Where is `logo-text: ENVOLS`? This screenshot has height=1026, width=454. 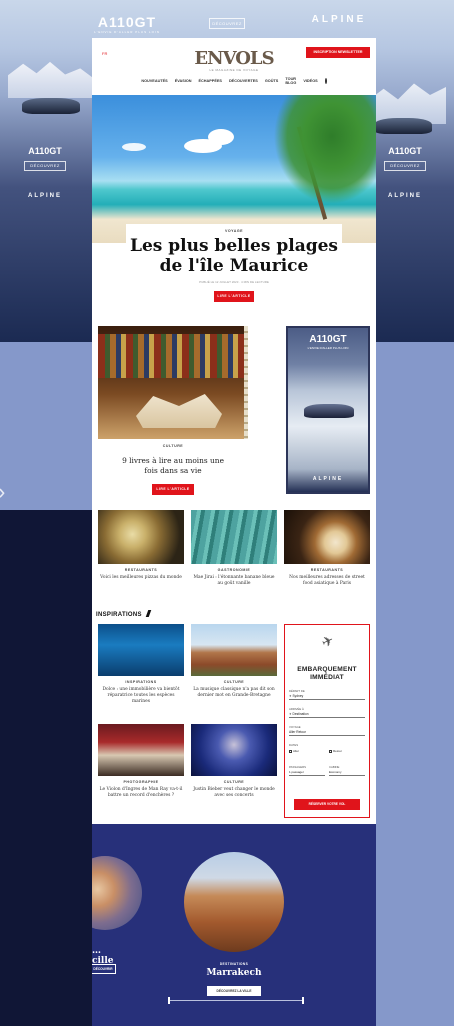
logo-text: ENVOLS is located at coordinates (234, 58).